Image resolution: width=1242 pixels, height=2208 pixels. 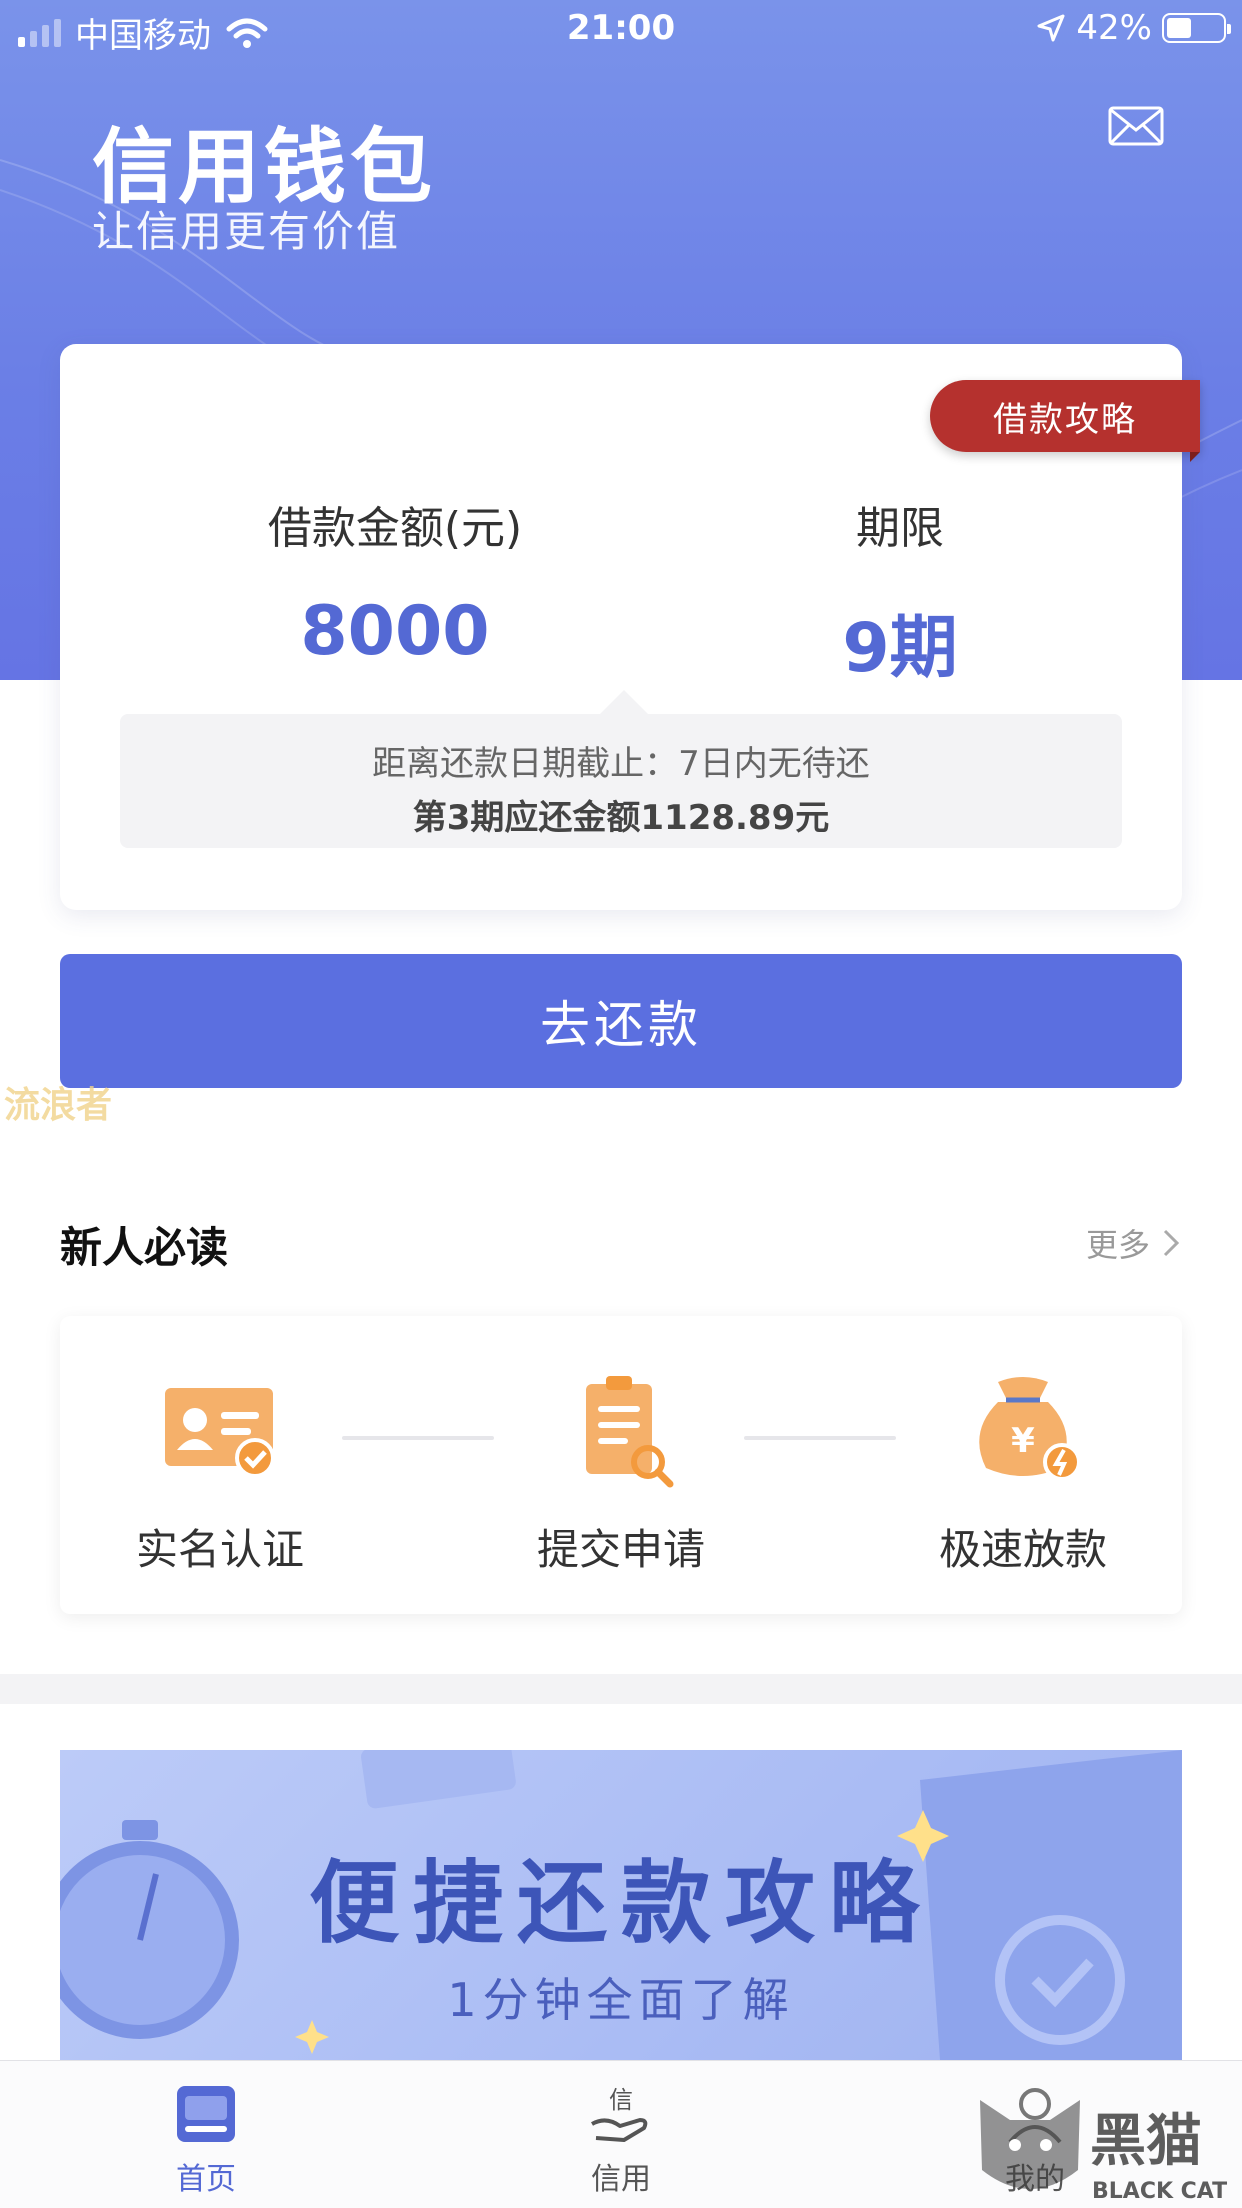 I want to click on repay-guide-banner: 便捷还款攻略 1分钟全面了解, so click(x=621, y=1905).